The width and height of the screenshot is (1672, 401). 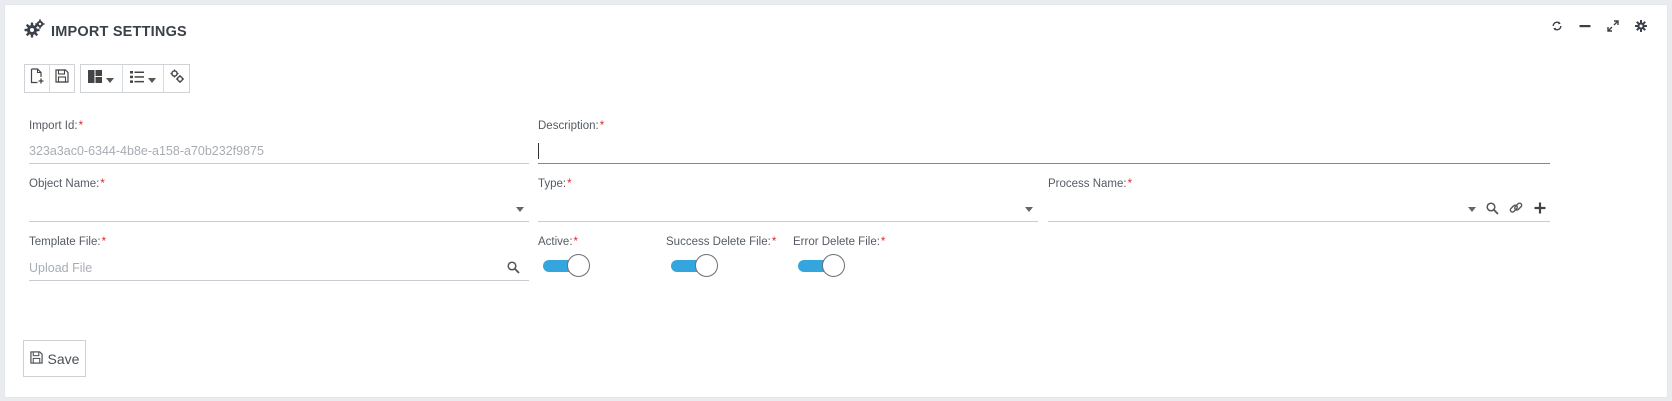 I want to click on new-file-button, so click(x=37, y=78).